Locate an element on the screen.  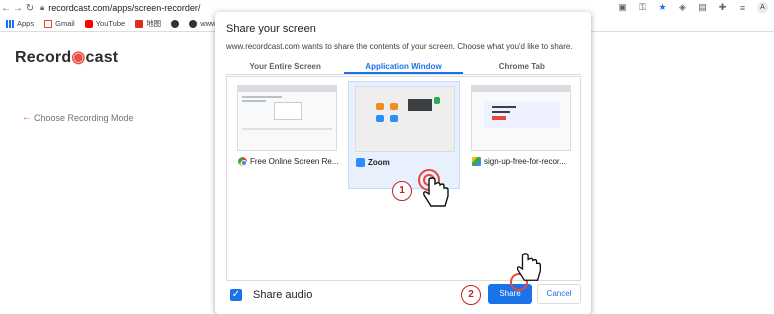
extension-icon: ◈ is located at coordinates (682, 7).